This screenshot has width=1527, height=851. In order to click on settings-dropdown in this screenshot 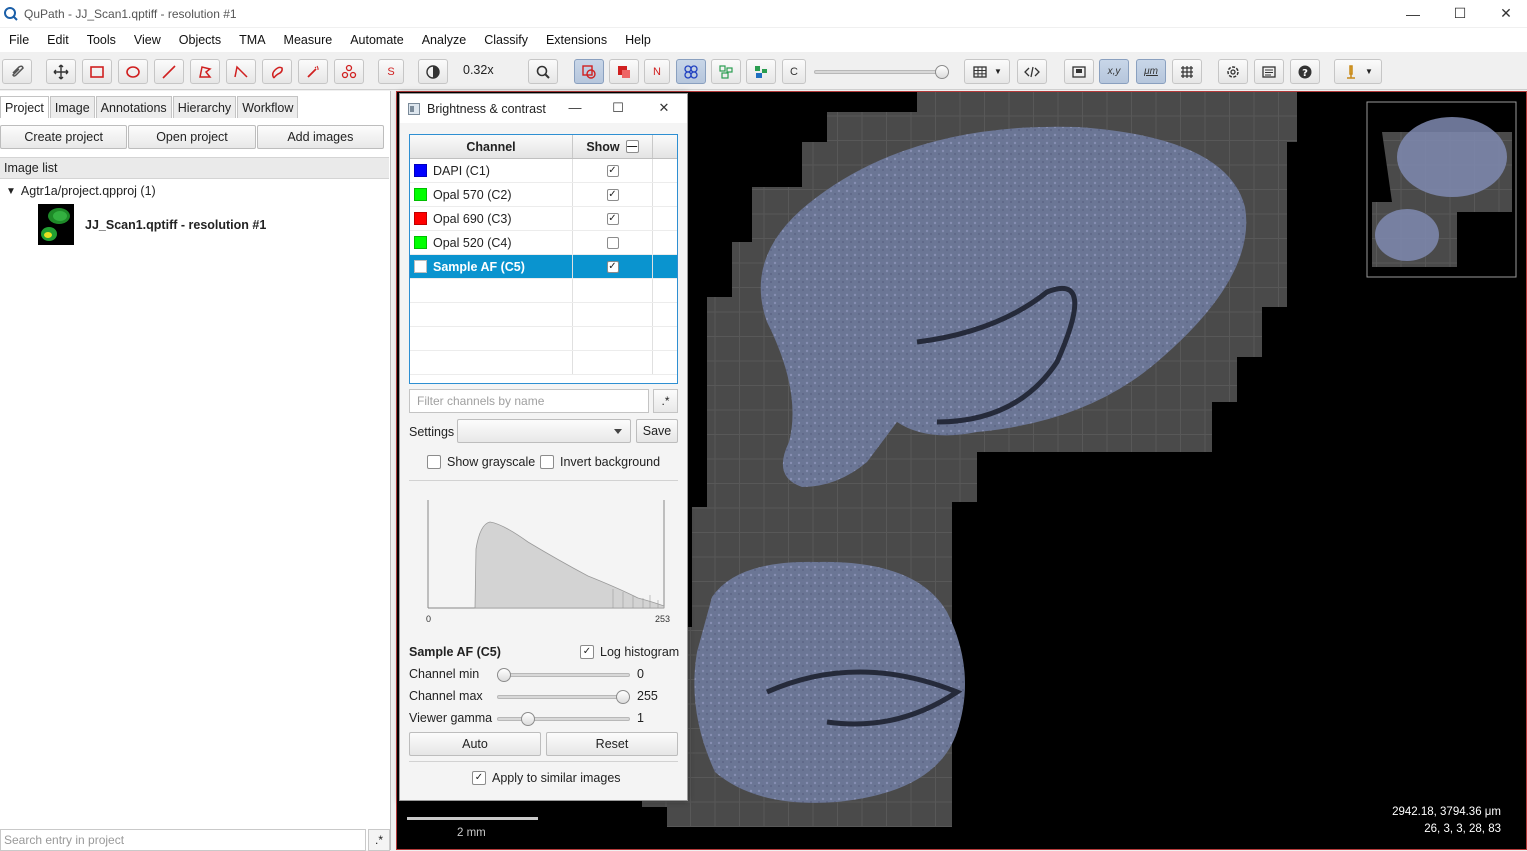, I will do `click(544, 431)`.